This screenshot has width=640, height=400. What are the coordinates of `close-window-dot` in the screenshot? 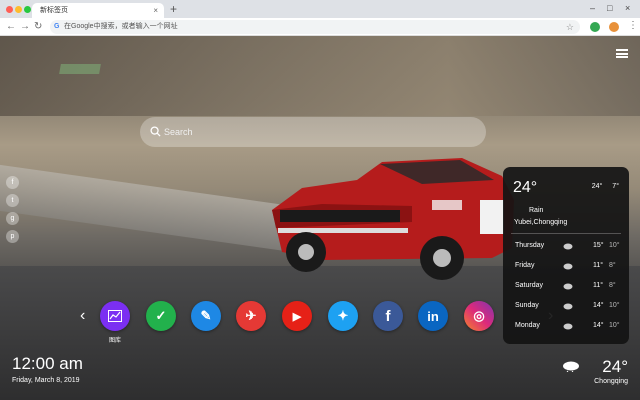 It's located at (9, 9).